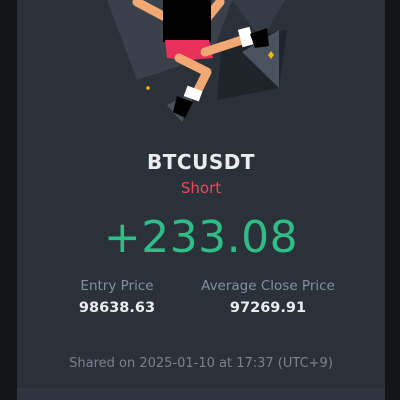  Describe the element at coordinates (268, 297) in the screenshot. I see `close-price-block: Average Close Price 97269.91` at that location.